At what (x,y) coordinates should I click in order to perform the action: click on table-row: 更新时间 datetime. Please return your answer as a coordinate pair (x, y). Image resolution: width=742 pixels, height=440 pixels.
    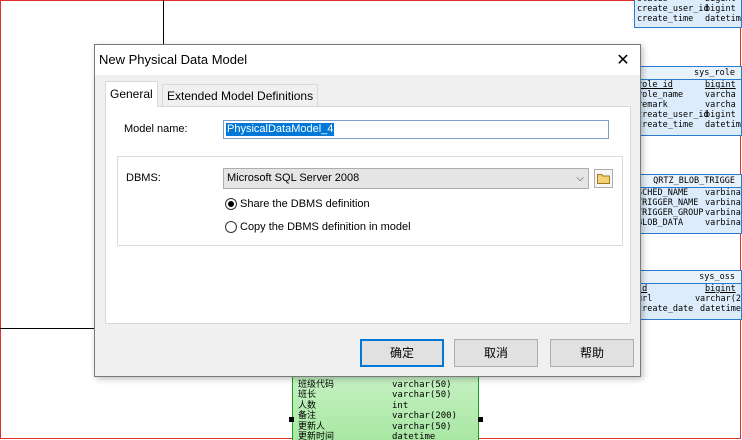
    Looking at the image, I should click on (385, 436).